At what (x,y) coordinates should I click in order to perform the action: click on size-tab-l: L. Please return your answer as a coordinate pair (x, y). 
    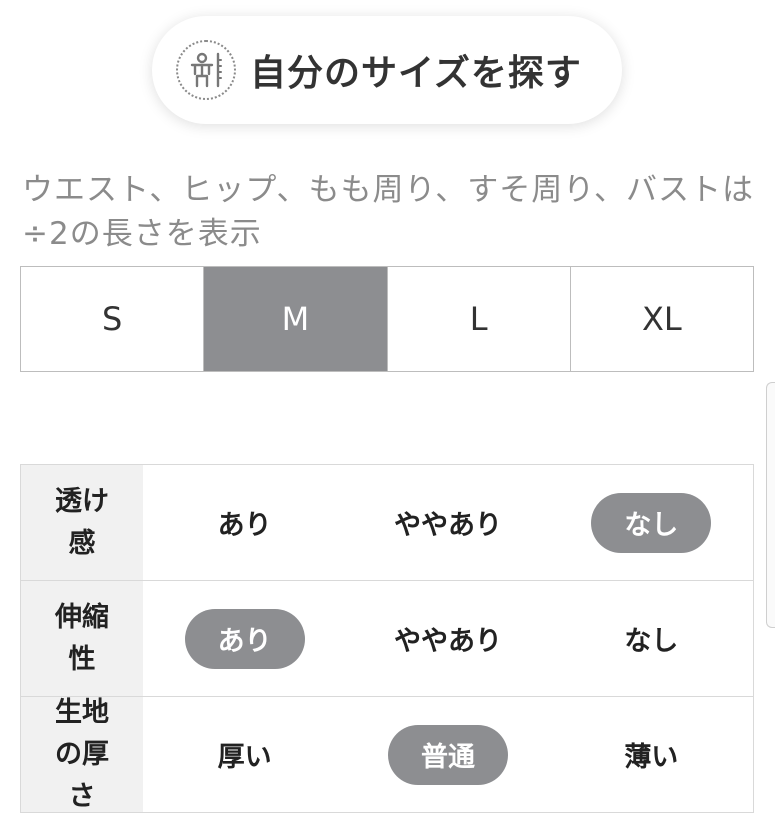
    Looking at the image, I should click on (478, 319).